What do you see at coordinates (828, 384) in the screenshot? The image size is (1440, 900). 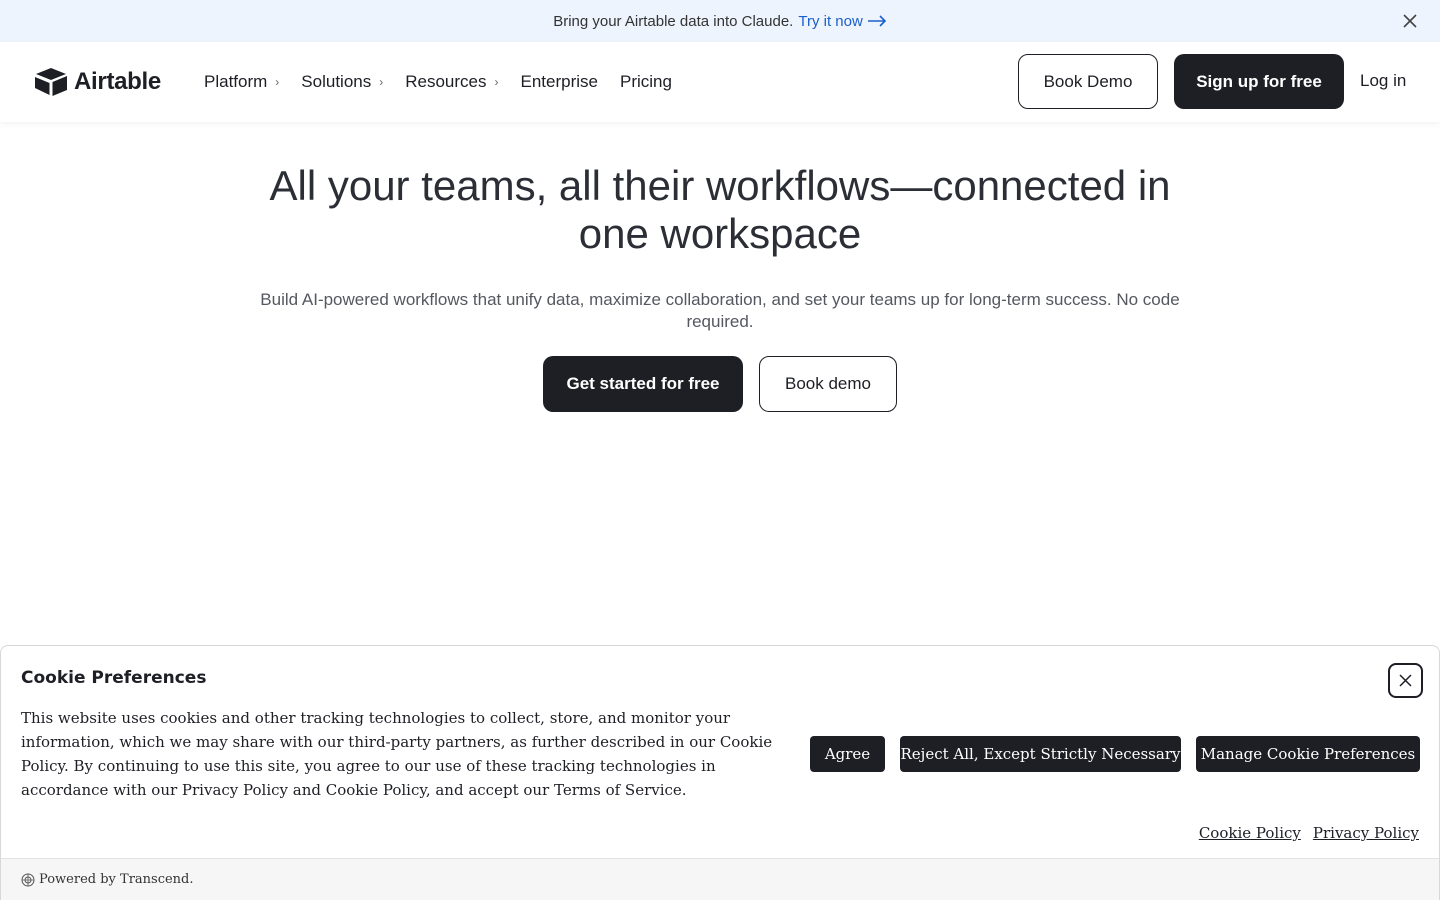 I see `hero-book-demo-button: Book demo` at bounding box center [828, 384].